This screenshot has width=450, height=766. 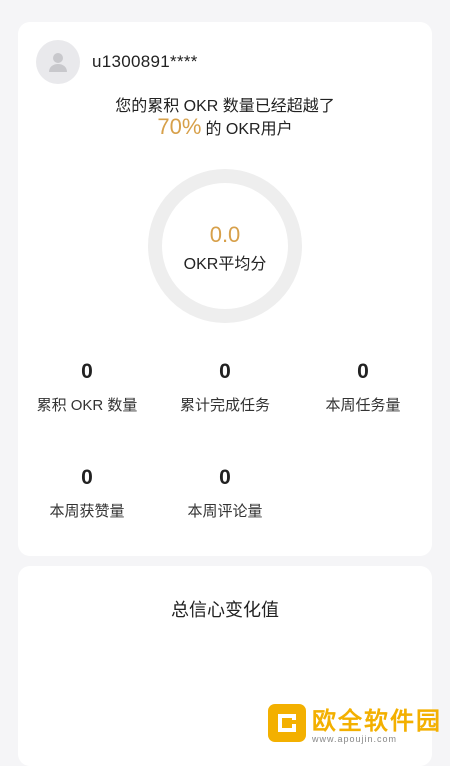 I want to click on rank-percent: 70%, so click(x=179, y=126).